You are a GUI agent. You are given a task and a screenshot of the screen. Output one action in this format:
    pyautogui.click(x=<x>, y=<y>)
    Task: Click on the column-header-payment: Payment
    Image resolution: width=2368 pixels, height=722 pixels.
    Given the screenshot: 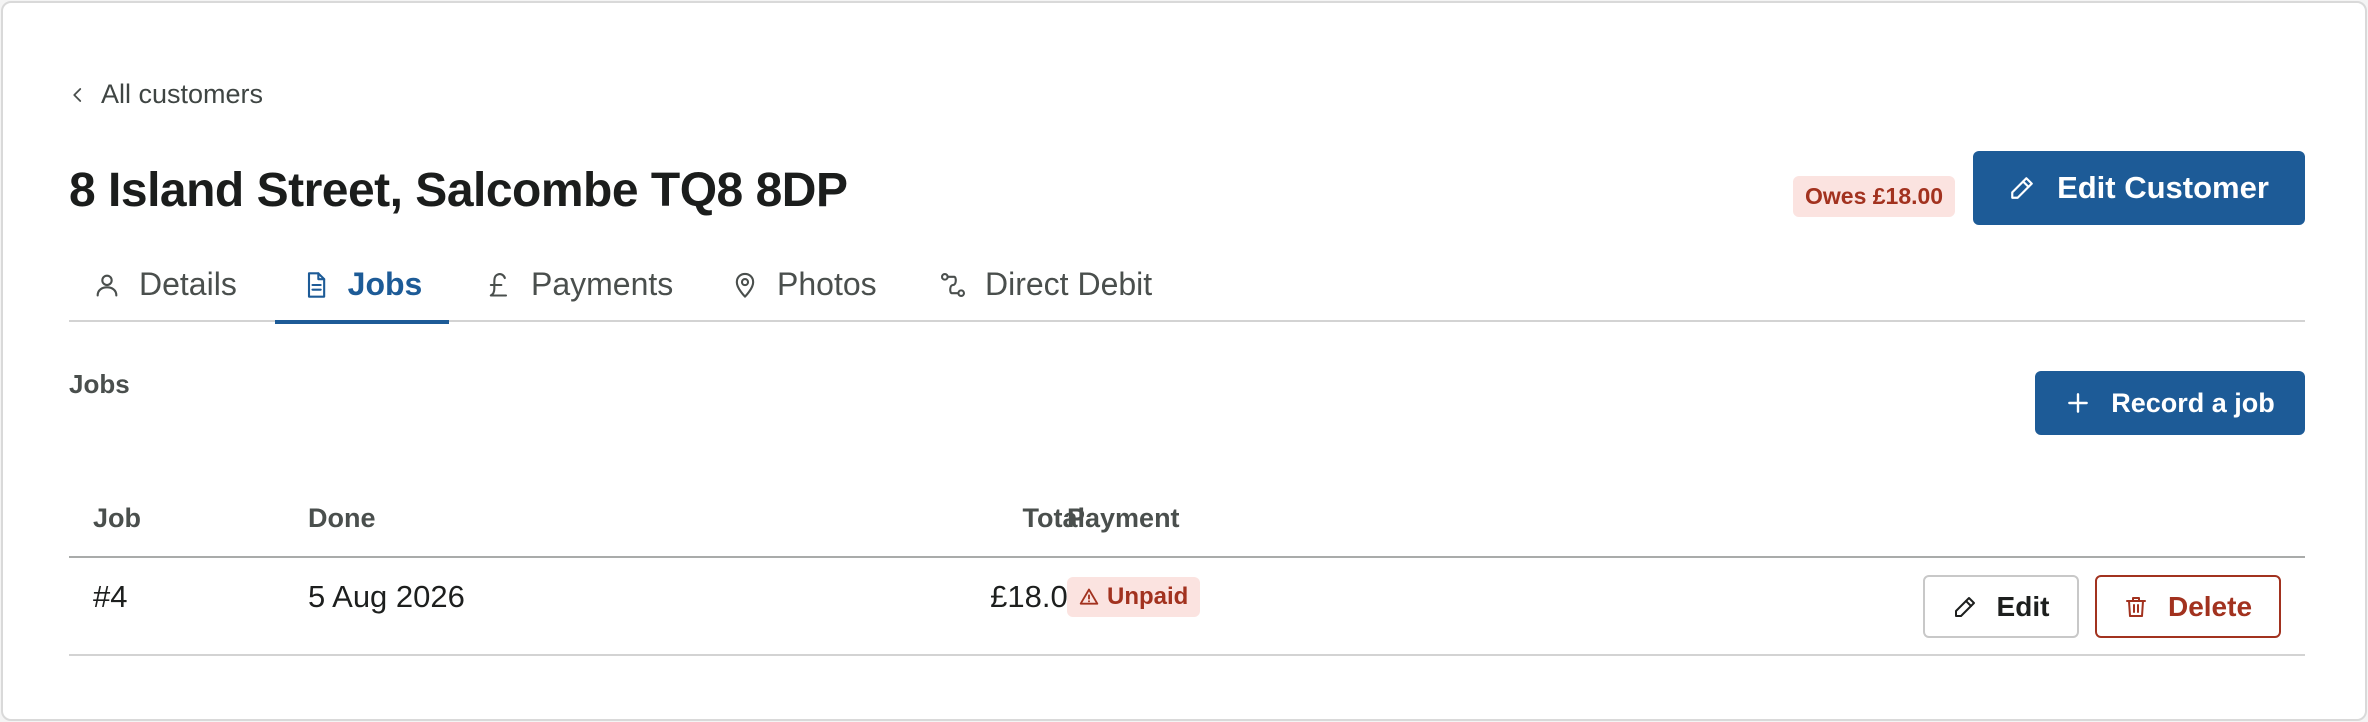 What is the action you would take?
    pyautogui.click(x=1123, y=518)
    